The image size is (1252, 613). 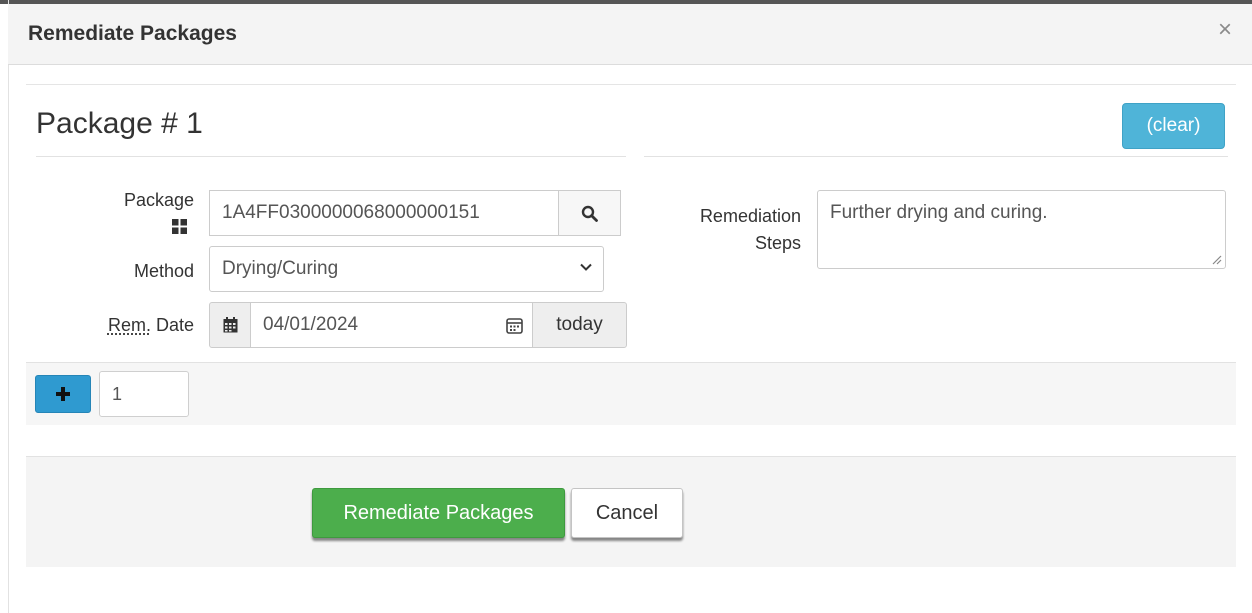 I want to click on remediation-steps-textarea: Further drying and curing., so click(x=1021, y=229).